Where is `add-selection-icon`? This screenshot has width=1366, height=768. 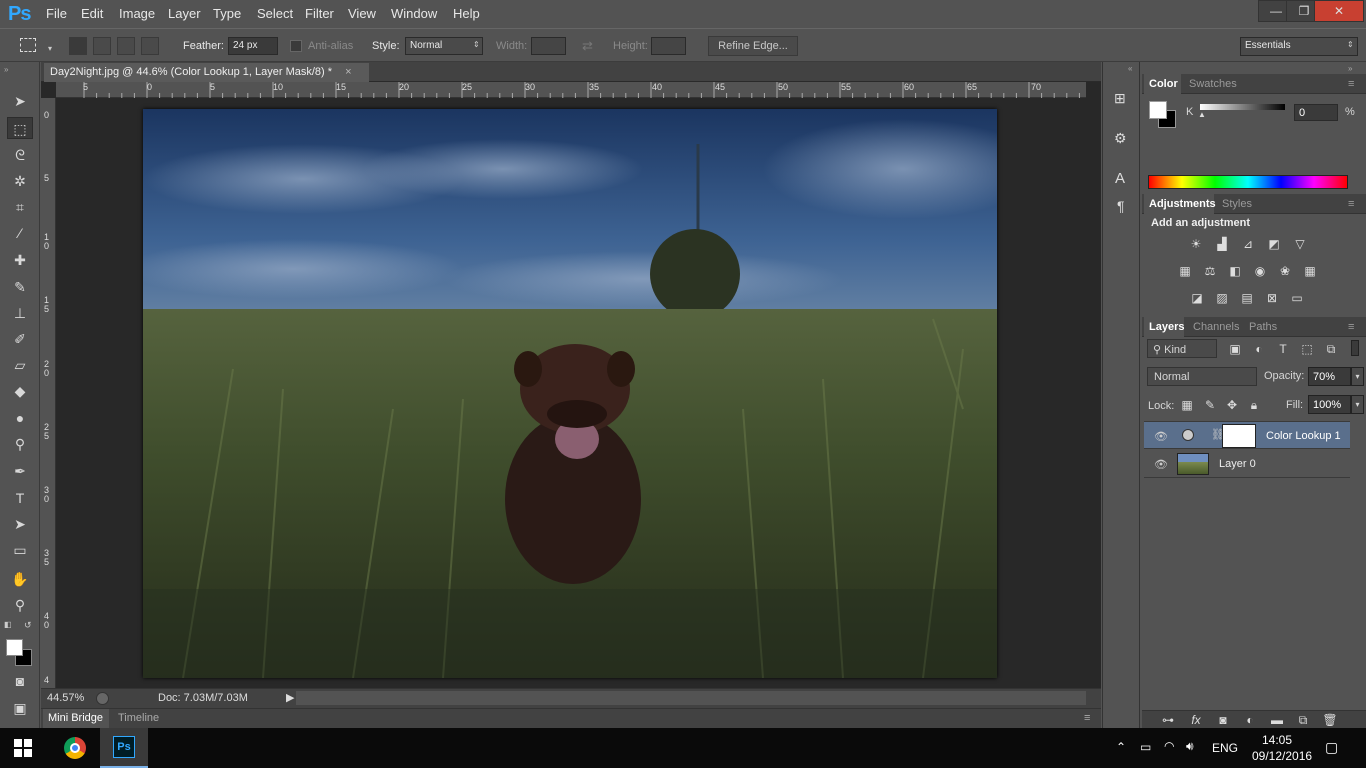 add-selection-icon is located at coordinates (102, 46).